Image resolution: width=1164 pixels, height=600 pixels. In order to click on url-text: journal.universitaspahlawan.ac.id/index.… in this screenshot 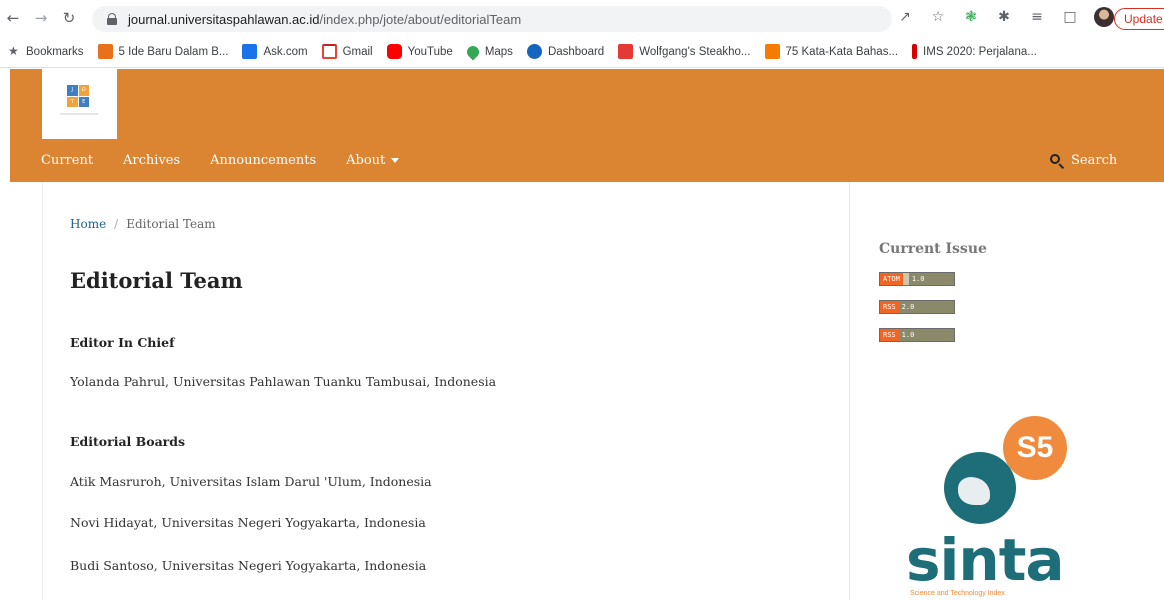, I will do `click(325, 19)`.